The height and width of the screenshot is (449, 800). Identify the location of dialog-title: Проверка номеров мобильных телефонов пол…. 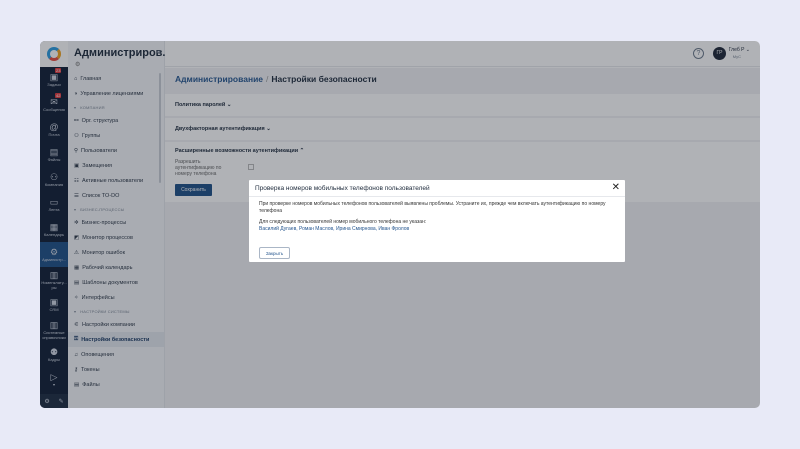
(342, 188).